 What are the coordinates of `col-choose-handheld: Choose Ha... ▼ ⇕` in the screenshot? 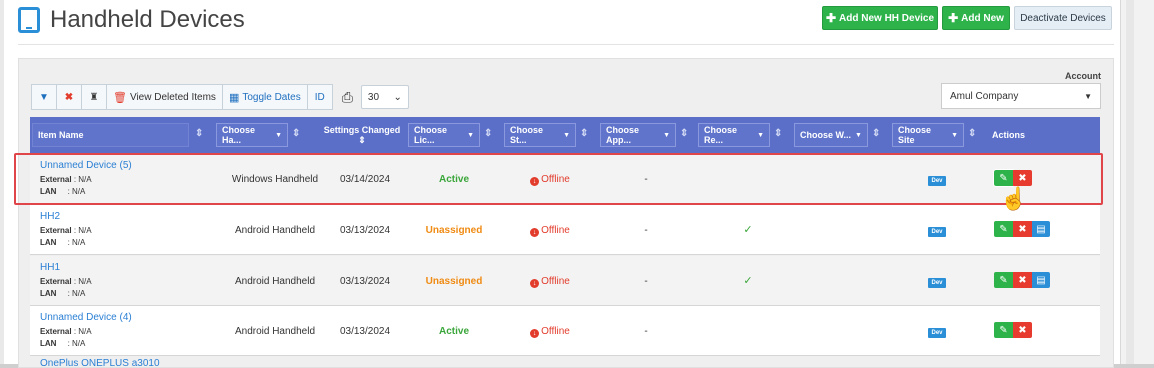 It's located at (266, 135).